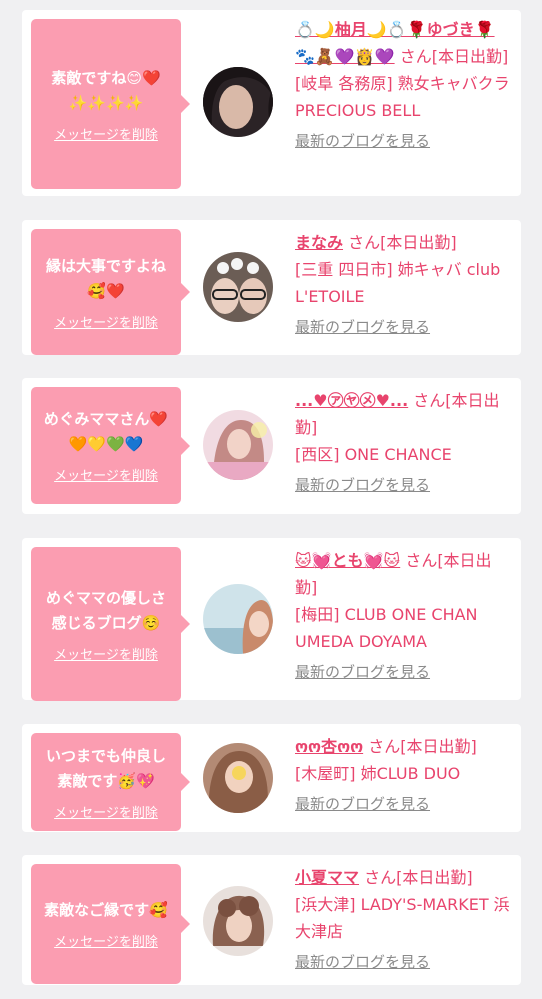 The image size is (542, 999). What do you see at coordinates (110, 924) in the screenshot?
I see `message-bubble: 素敵なご縁です🥰 メッセージを削除` at bounding box center [110, 924].